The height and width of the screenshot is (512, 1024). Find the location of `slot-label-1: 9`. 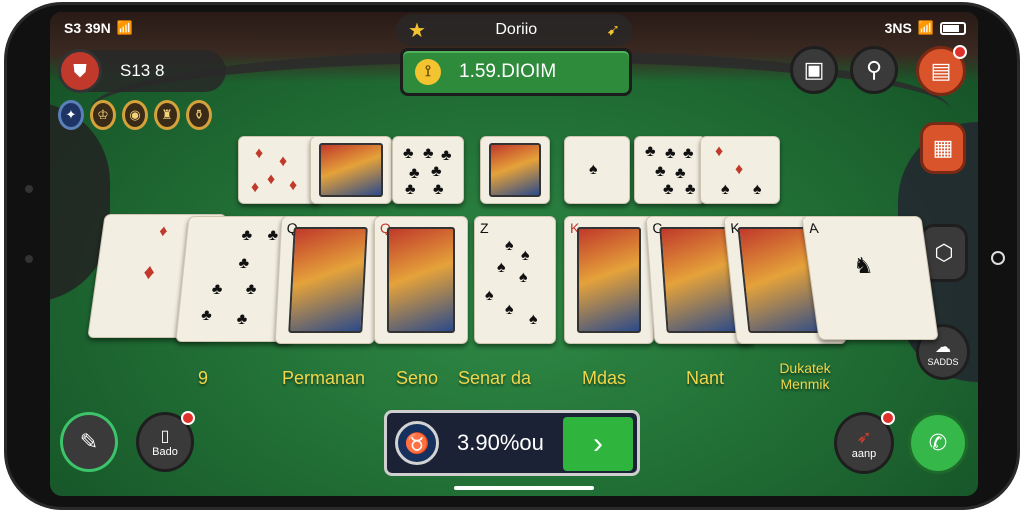

slot-label-1: 9 is located at coordinates (203, 378).